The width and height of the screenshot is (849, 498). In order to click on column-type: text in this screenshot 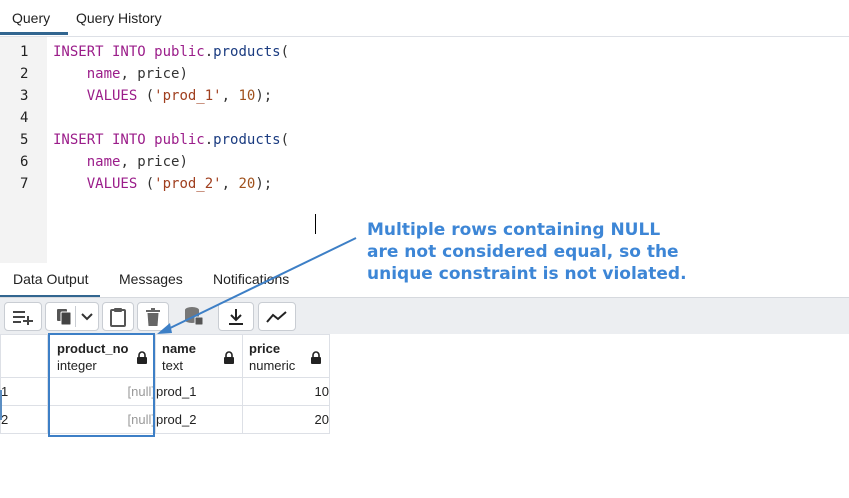, I will do `click(172, 365)`.